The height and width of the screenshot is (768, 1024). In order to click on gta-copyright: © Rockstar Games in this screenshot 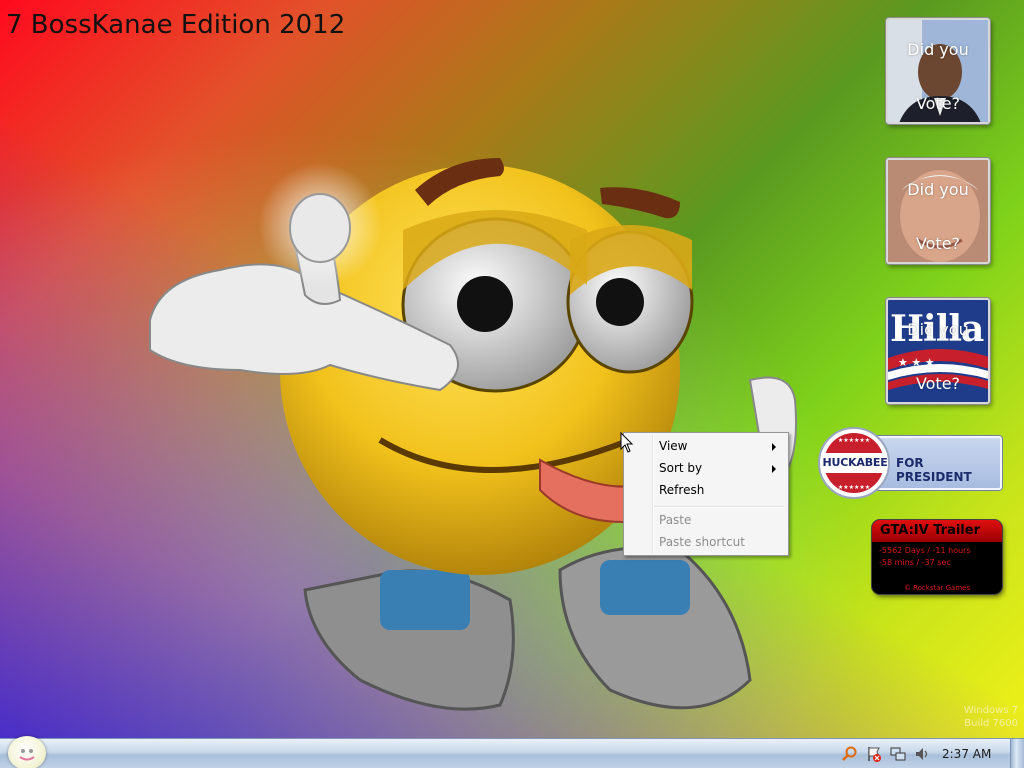, I will do `click(937, 588)`.